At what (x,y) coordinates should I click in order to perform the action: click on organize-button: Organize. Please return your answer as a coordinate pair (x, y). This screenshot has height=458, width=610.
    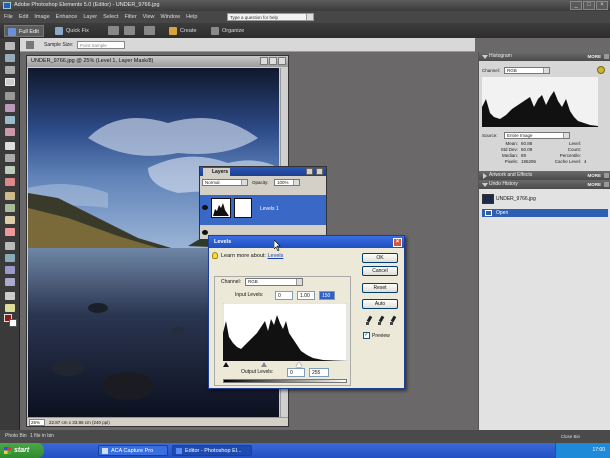
    Looking at the image, I should click on (231, 31).